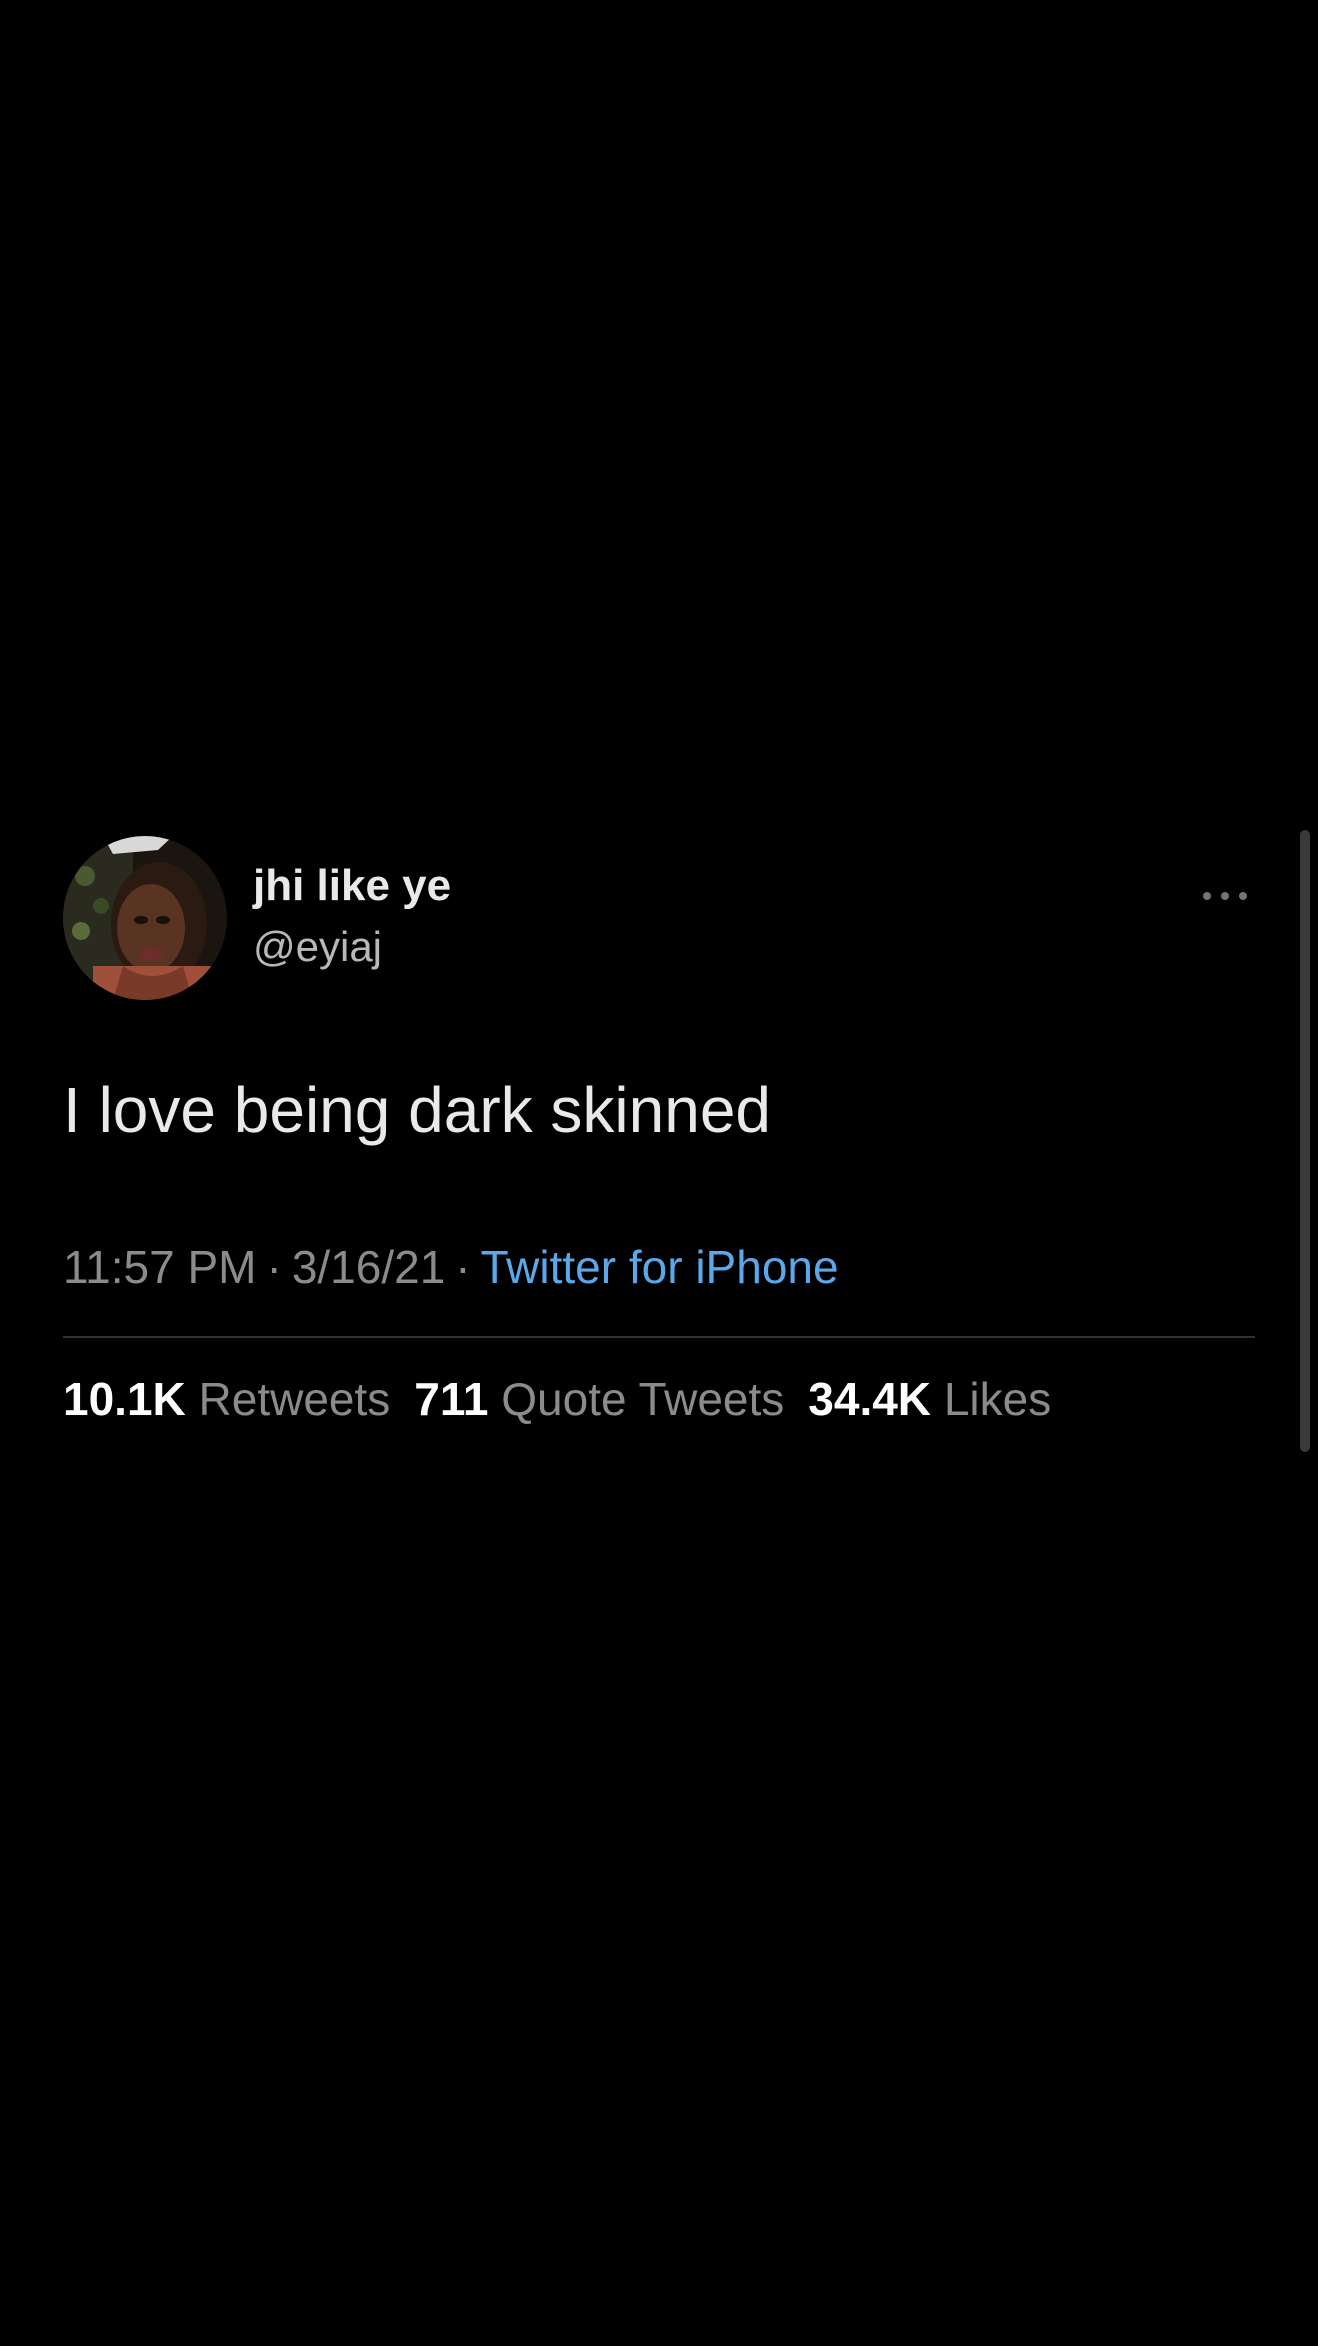  I want to click on scrollbar, so click(1305, 1141).